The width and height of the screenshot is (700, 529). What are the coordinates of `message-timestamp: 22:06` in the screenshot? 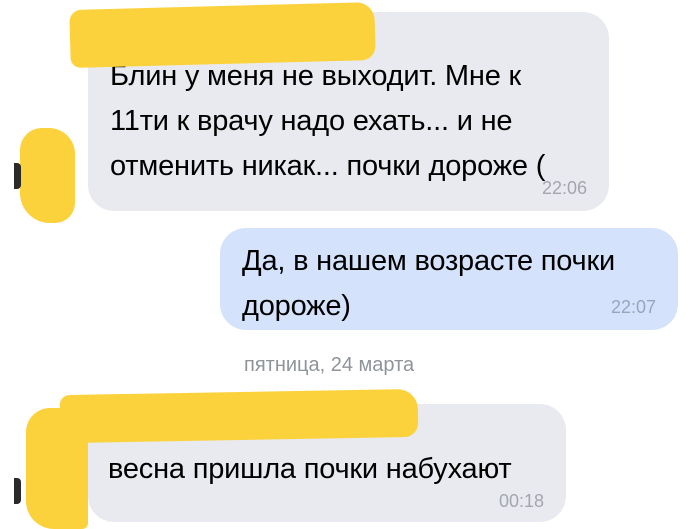 It's located at (564, 188).